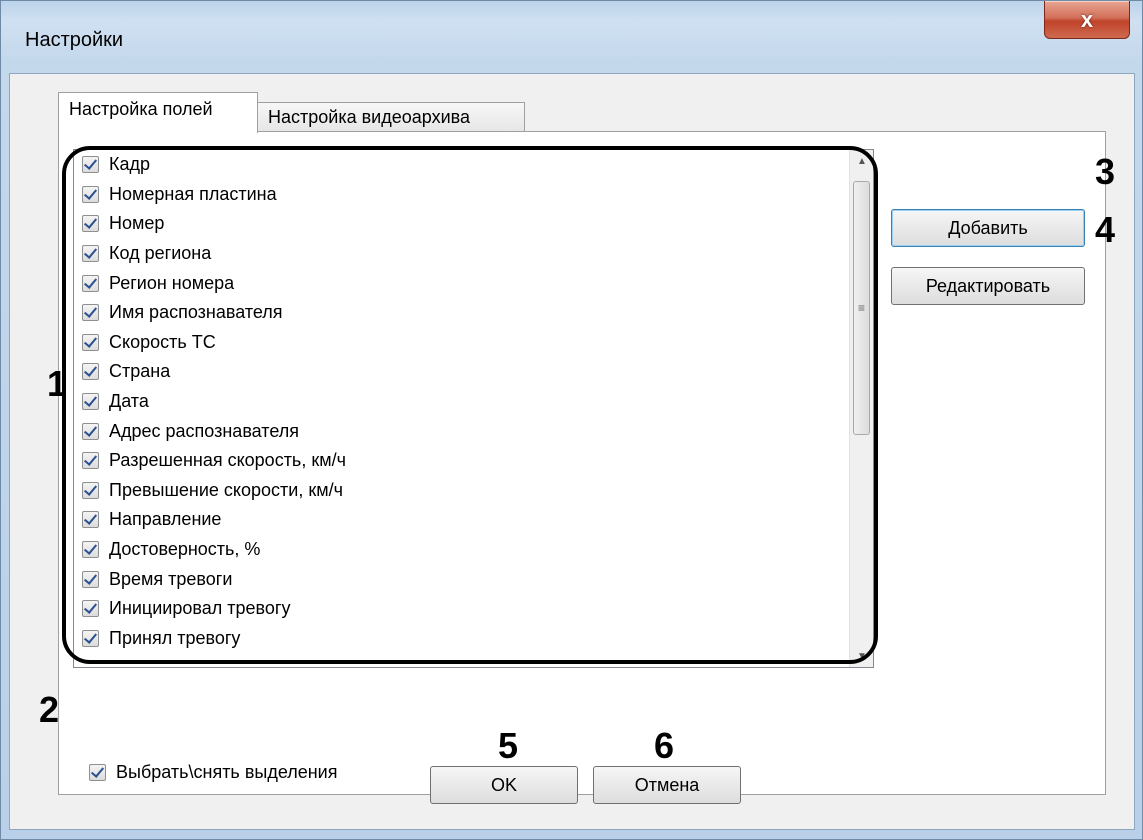 The width and height of the screenshot is (1143, 840). I want to click on field-label: Разрешенная скорость, км/ч, so click(227, 460).